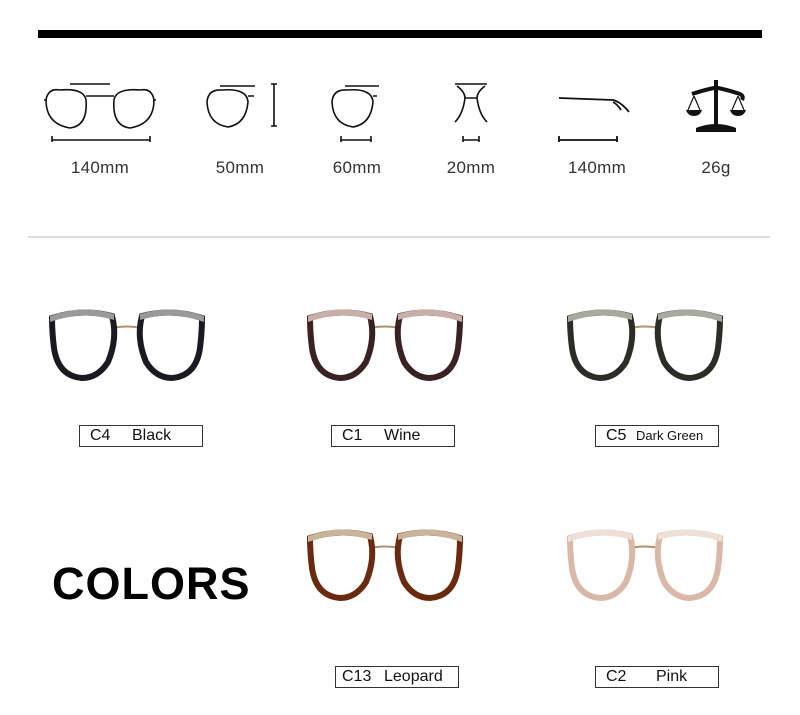 Image resolution: width=800 pixels, height=715 pixels. I want to click on lens-height-icon, so click(241, 105).